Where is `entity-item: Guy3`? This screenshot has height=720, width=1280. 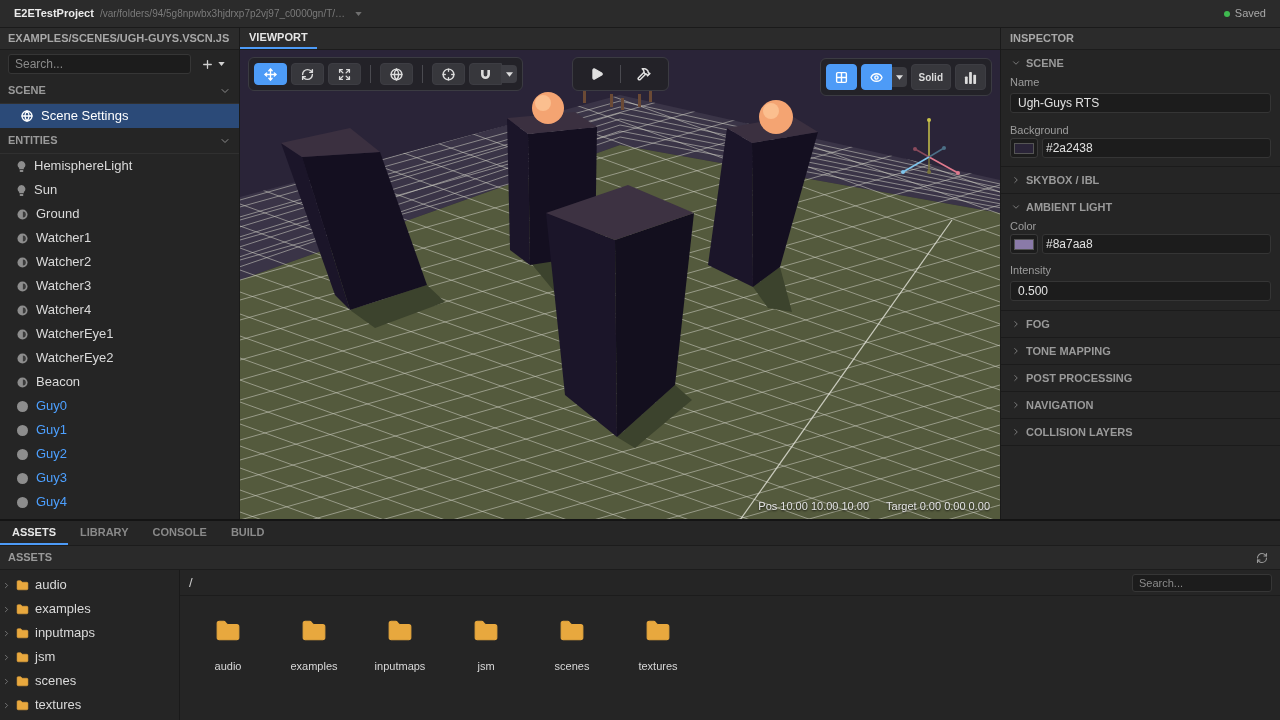
entity-item: Guy3 is located at coordinates (119, 478).